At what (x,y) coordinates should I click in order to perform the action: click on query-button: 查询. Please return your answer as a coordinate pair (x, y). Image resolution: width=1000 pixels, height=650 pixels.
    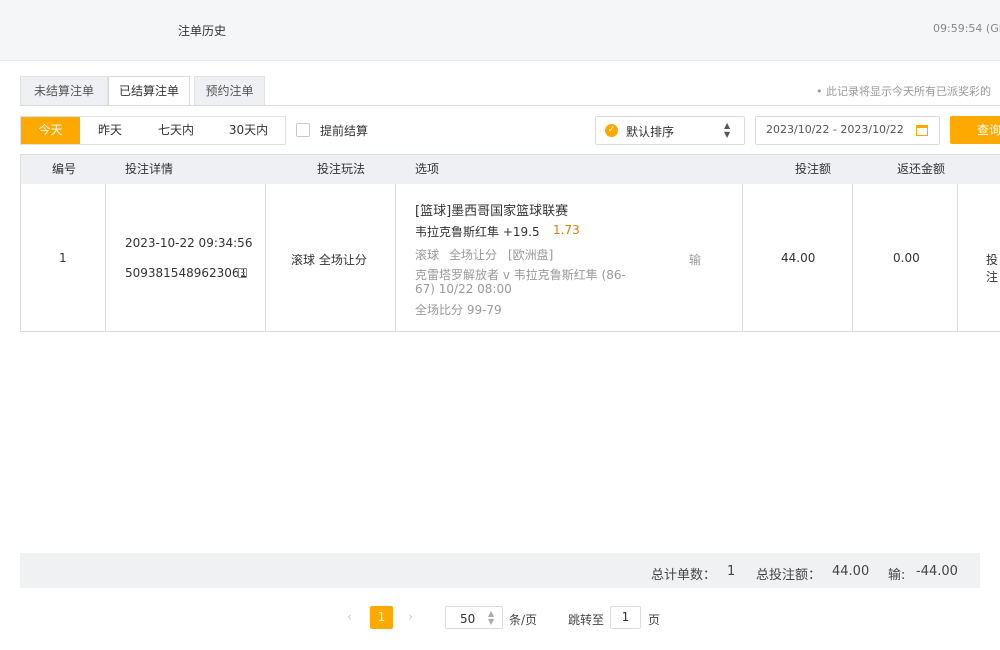
    Looking at the image, I should click on (975, 130).